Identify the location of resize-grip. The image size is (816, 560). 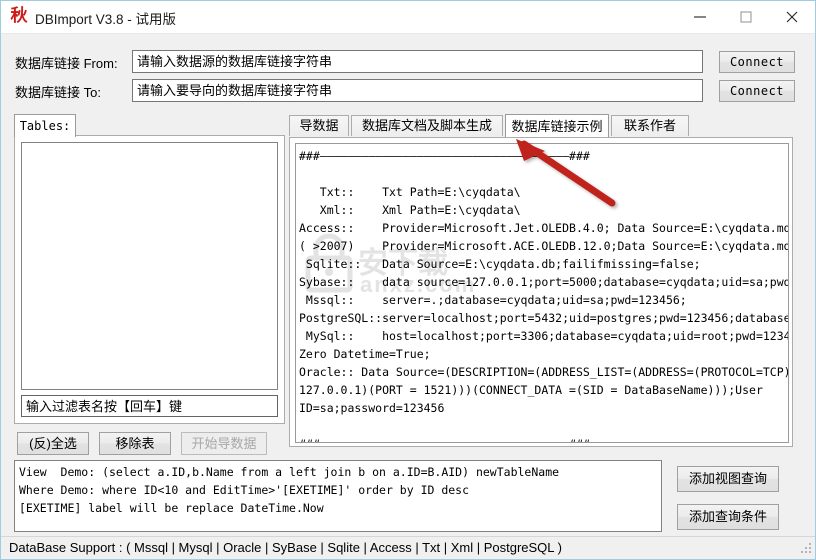
(805, 549).